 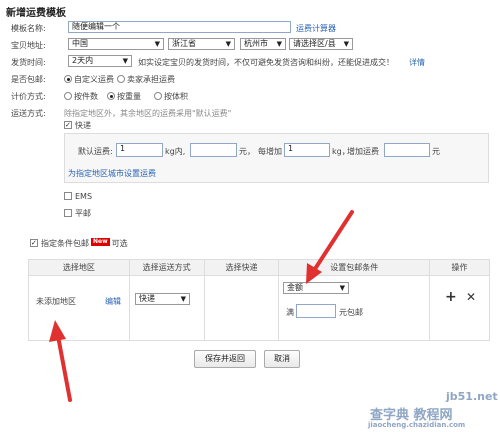 I want to click on watermark-top: jb51.net, so click(x=472, y=396).